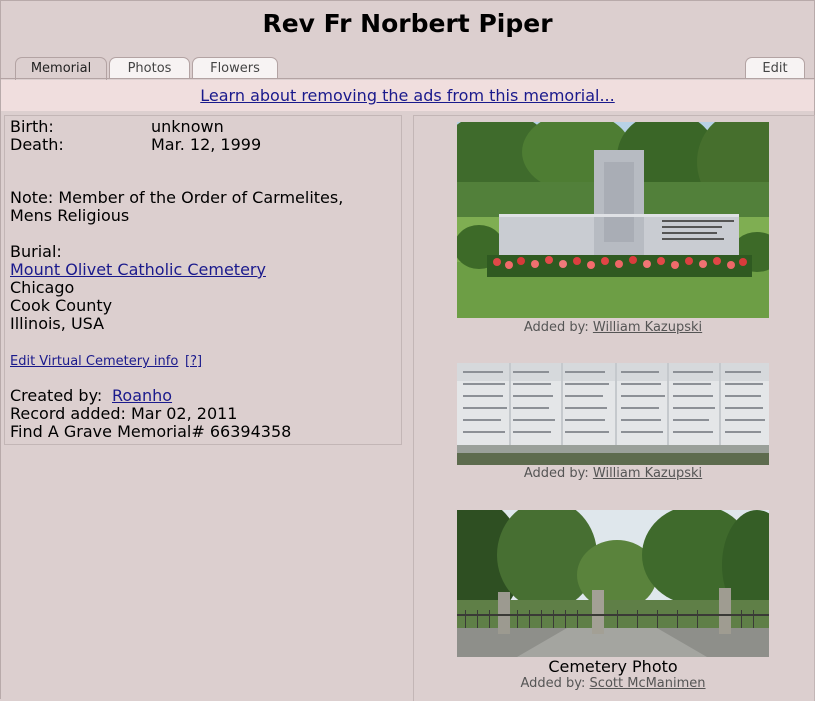 The height and width of the screenshot is (701, 815). I want to click on burial-county: Cook County, so click(61, 305).